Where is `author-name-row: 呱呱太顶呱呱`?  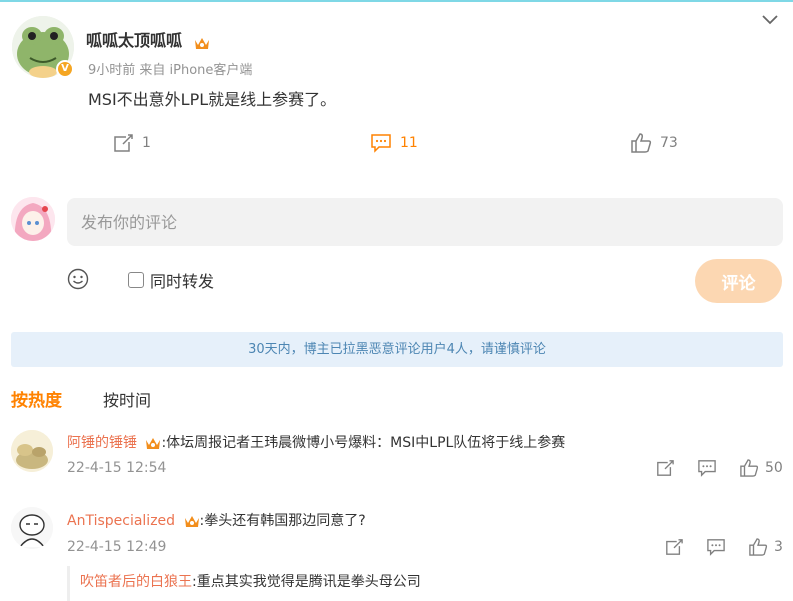 author-name-row: 呱呱太顶呱呱 is located at coordinates (148, 39).